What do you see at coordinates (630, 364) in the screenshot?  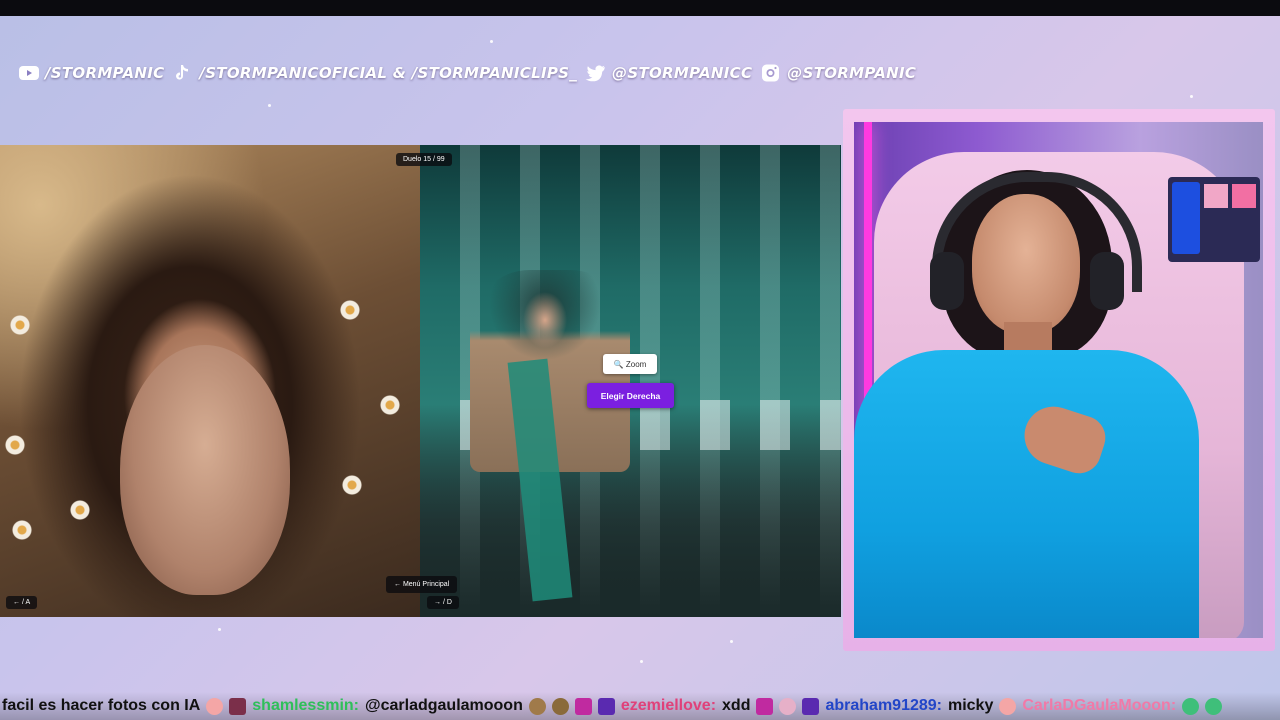 I see `zoom-button: 🔍 Zoom` at bounding box center [630, 364].